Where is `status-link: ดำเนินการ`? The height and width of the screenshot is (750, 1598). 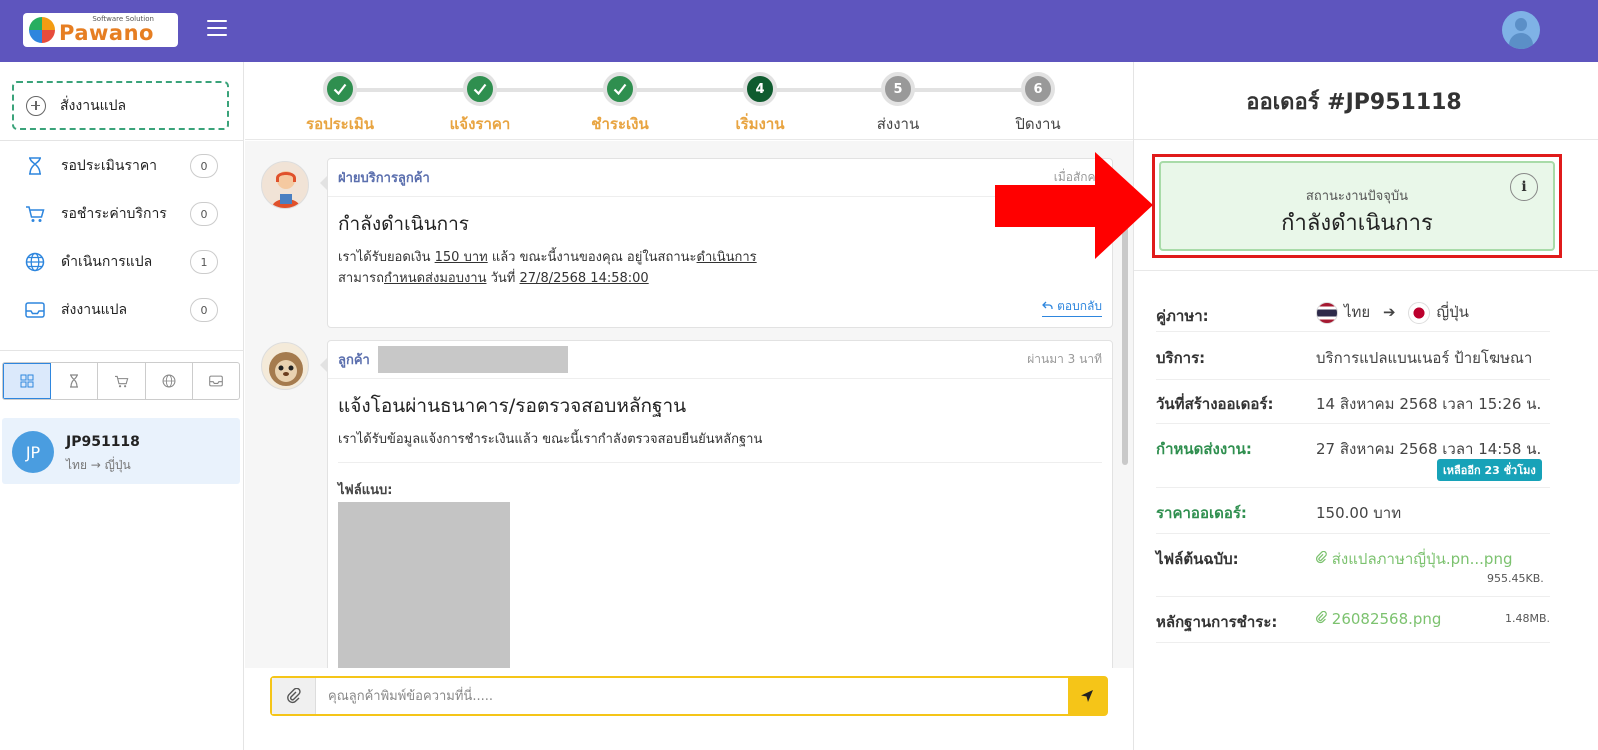
status-link: ดำเนินการ is located at coordinates (727, 257).